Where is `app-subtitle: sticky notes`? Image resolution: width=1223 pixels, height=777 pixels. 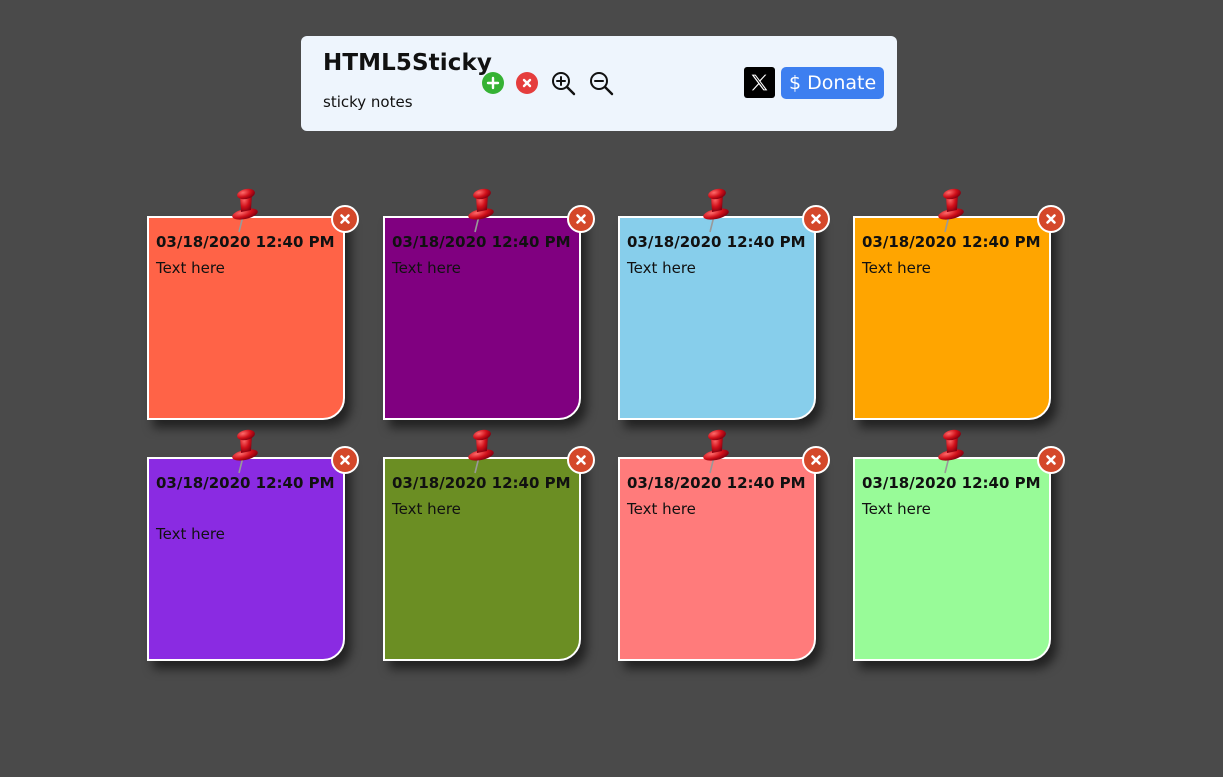
app-subtitle: sticky notes is located at coordinates (368, 102).